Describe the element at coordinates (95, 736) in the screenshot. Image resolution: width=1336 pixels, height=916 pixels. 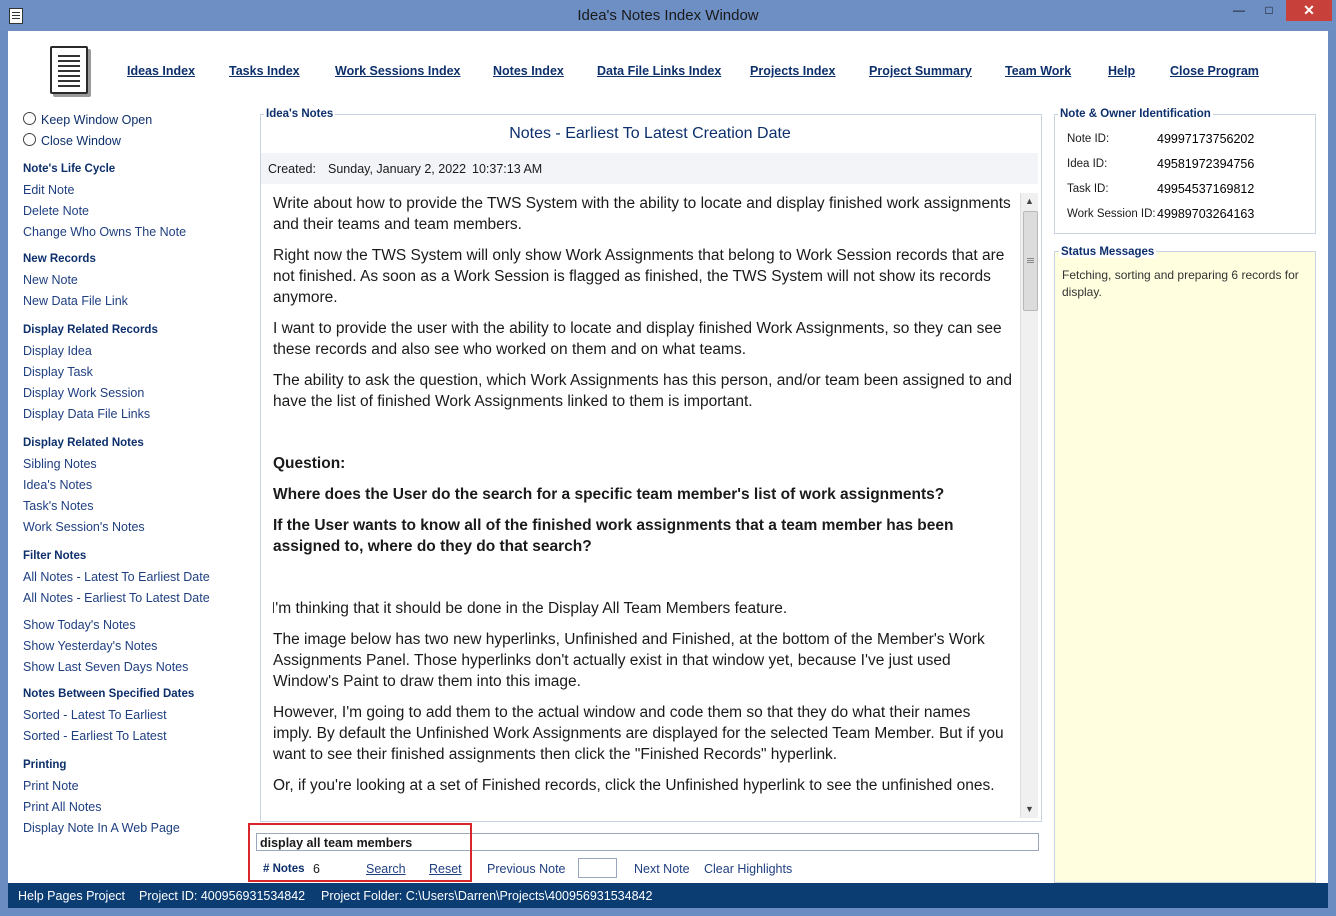
I see `sorted-earliest-link: Sorted - Earliest To Latest` at that location.